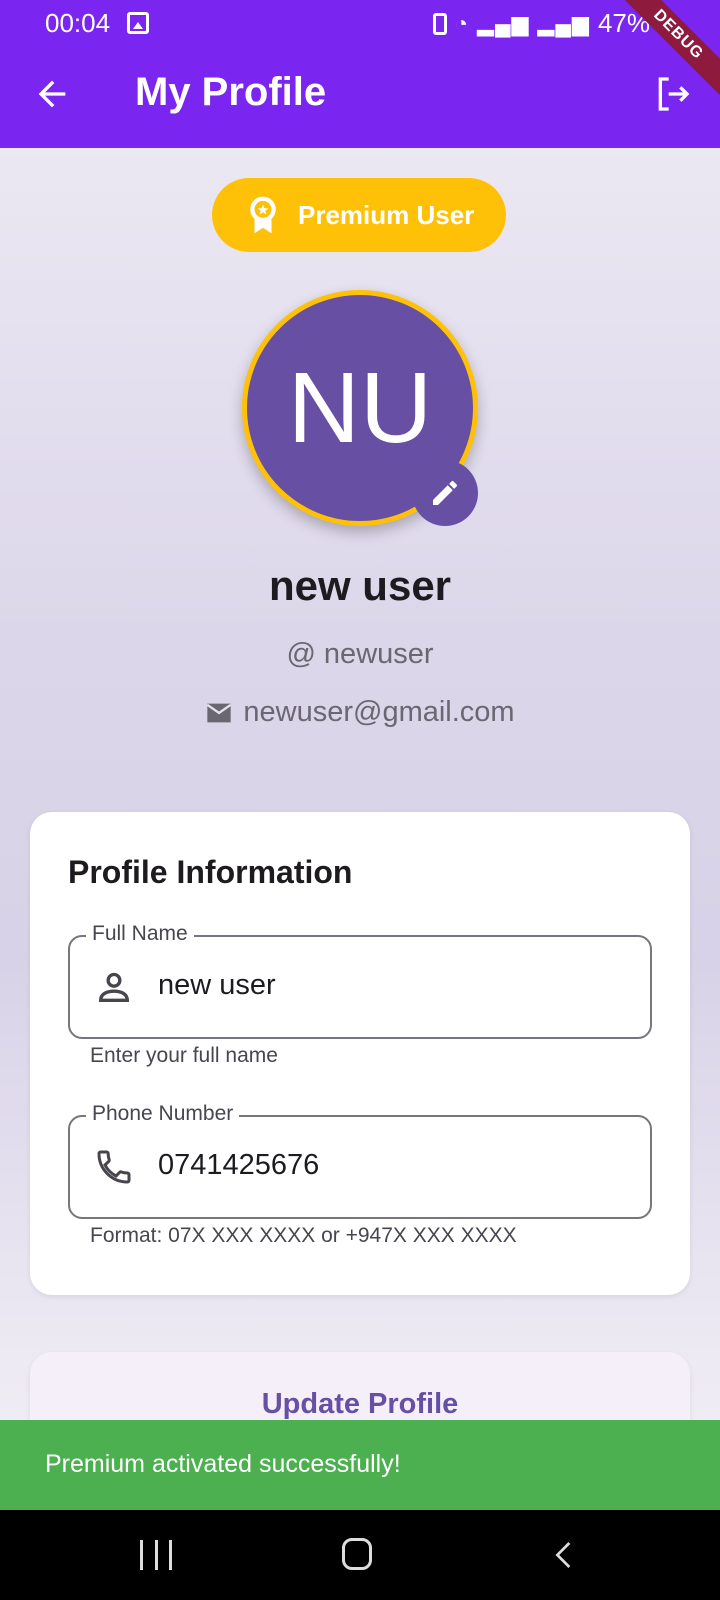  What do you see at coordinates (231, 92) in the screenshot?
I see `page-title: My Profile` at bounding box center [231, 92].